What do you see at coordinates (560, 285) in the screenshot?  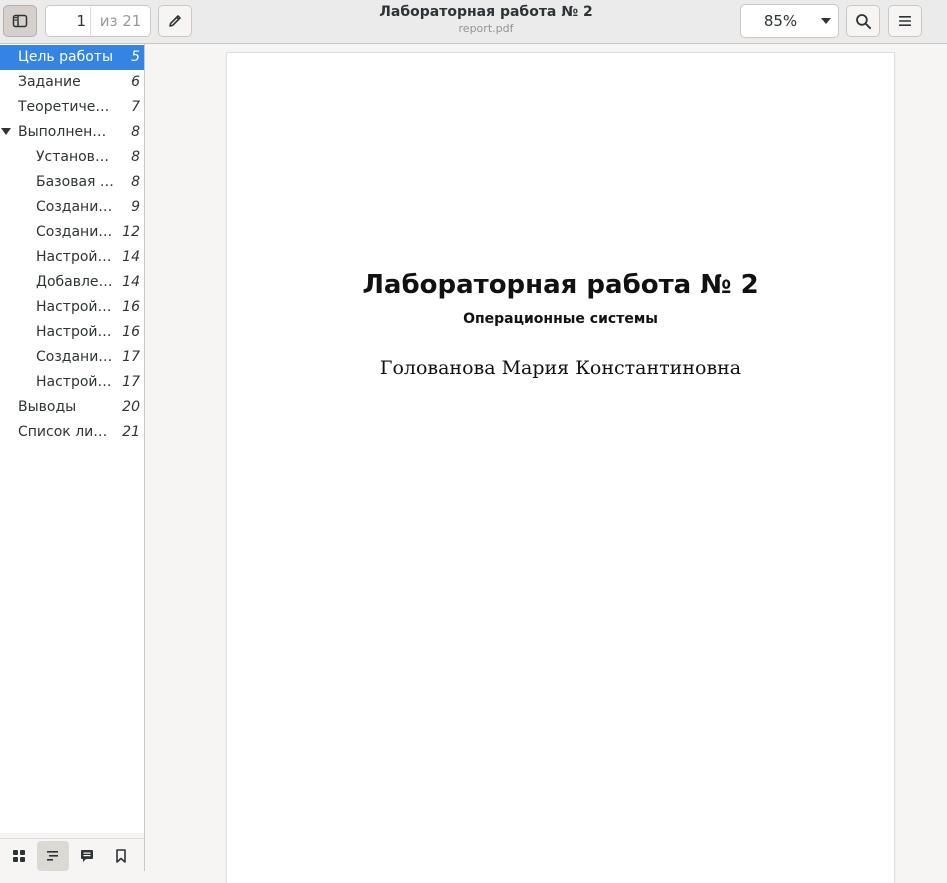 I see `document-title: Лабораторная работа № 2` at bounding box center [560, 285].